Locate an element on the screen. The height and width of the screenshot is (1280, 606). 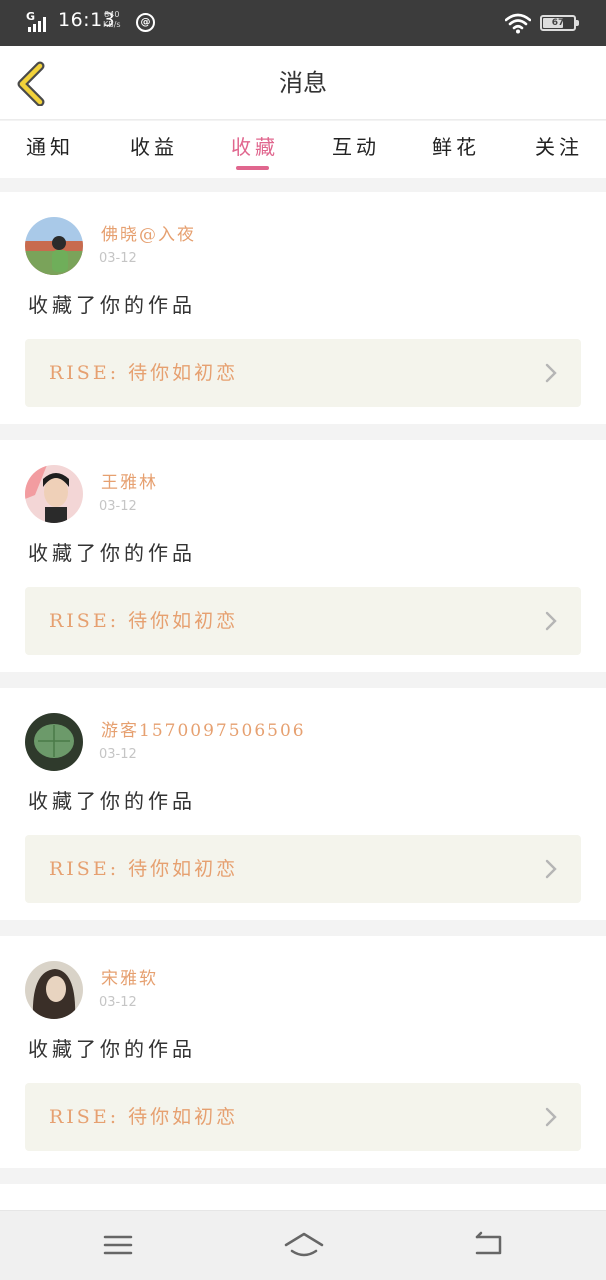
user-name: 王雅林 is located at coordinates (129, 480).